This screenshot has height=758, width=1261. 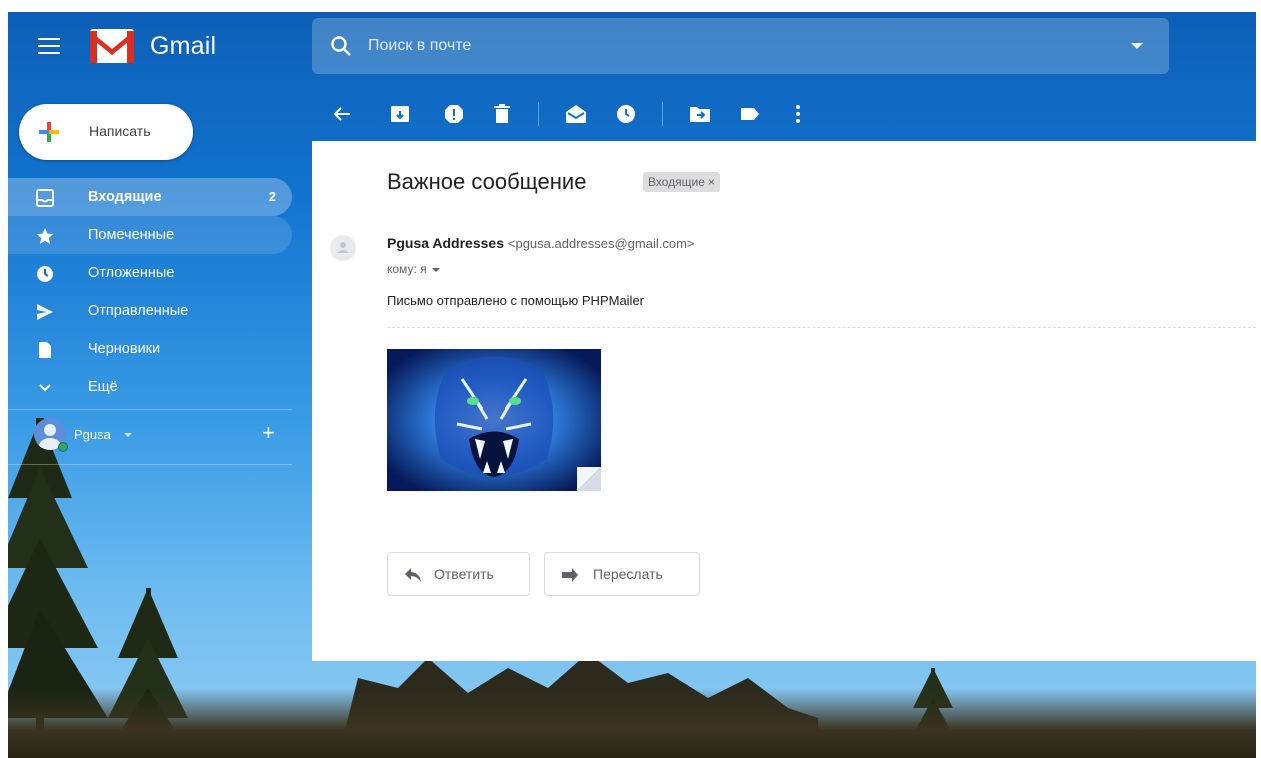 I want to click on draft-icon, so click(x=45, y=350).